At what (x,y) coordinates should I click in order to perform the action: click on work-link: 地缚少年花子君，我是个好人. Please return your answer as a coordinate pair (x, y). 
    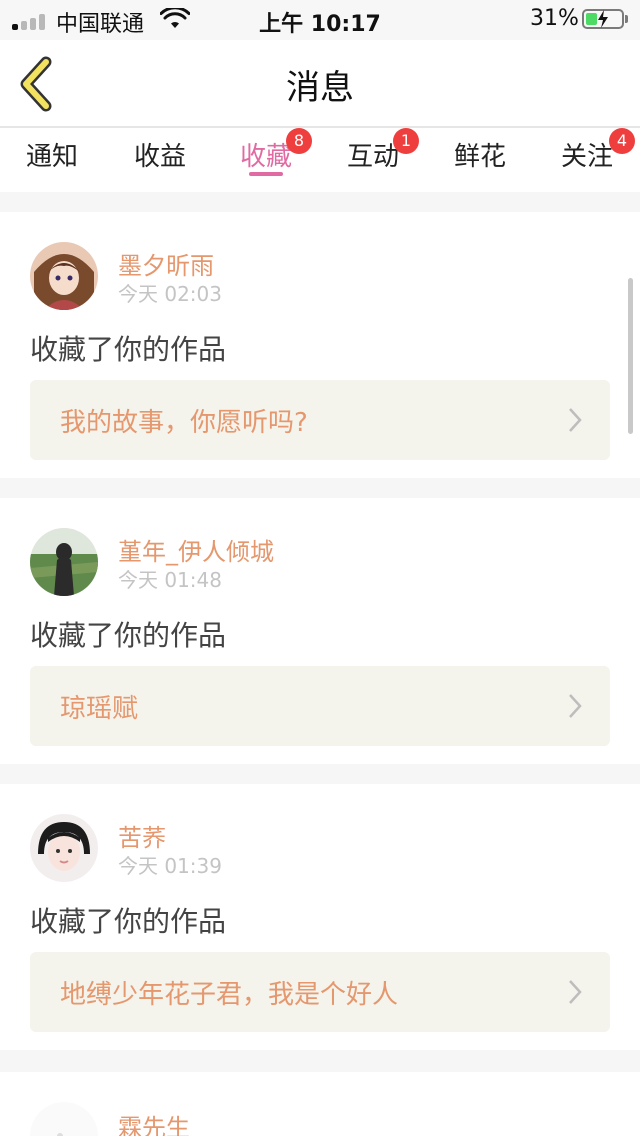
    Looking at the image, I should click on (320, 992).